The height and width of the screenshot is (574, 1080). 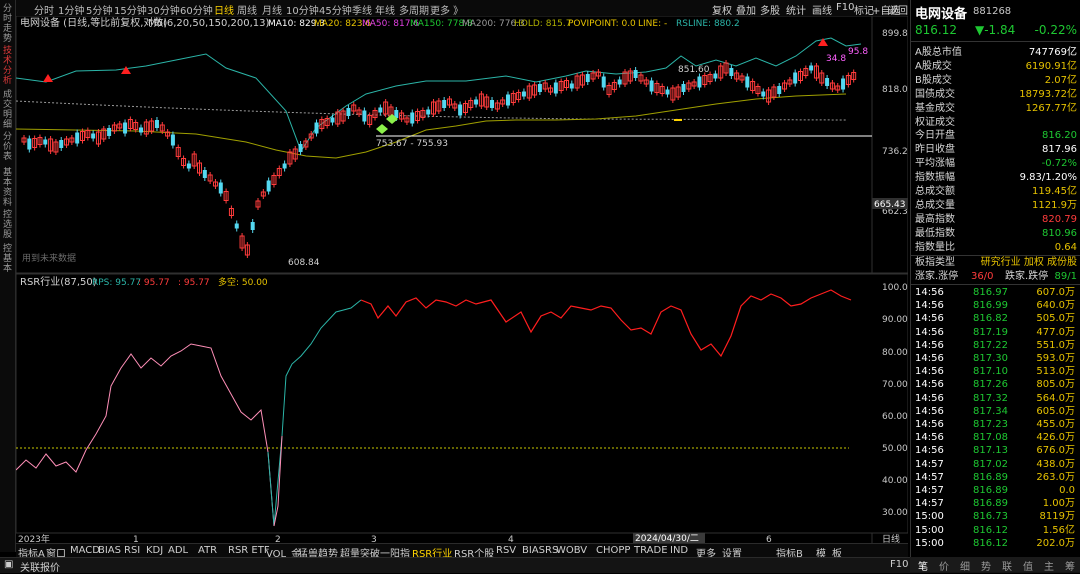 What do you see at coordinates (132, 550) in the screenshot?
I see `indicator-tab: RSI` at bounding box center [132, 550].